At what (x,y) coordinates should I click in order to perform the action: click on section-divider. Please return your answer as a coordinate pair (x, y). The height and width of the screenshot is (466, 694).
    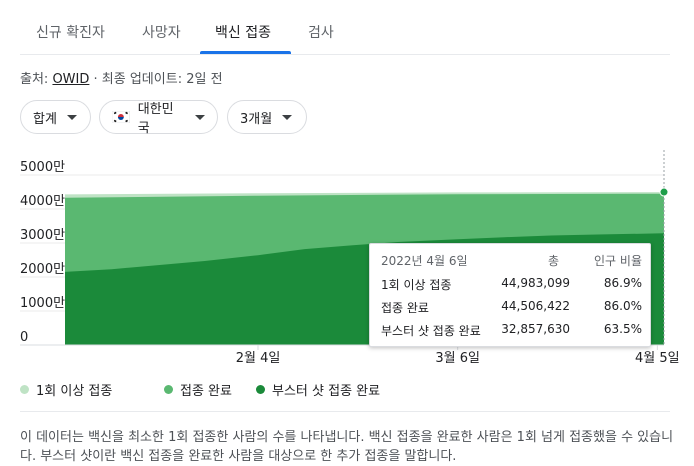
    Looking at the image, I should click on (345, 411).